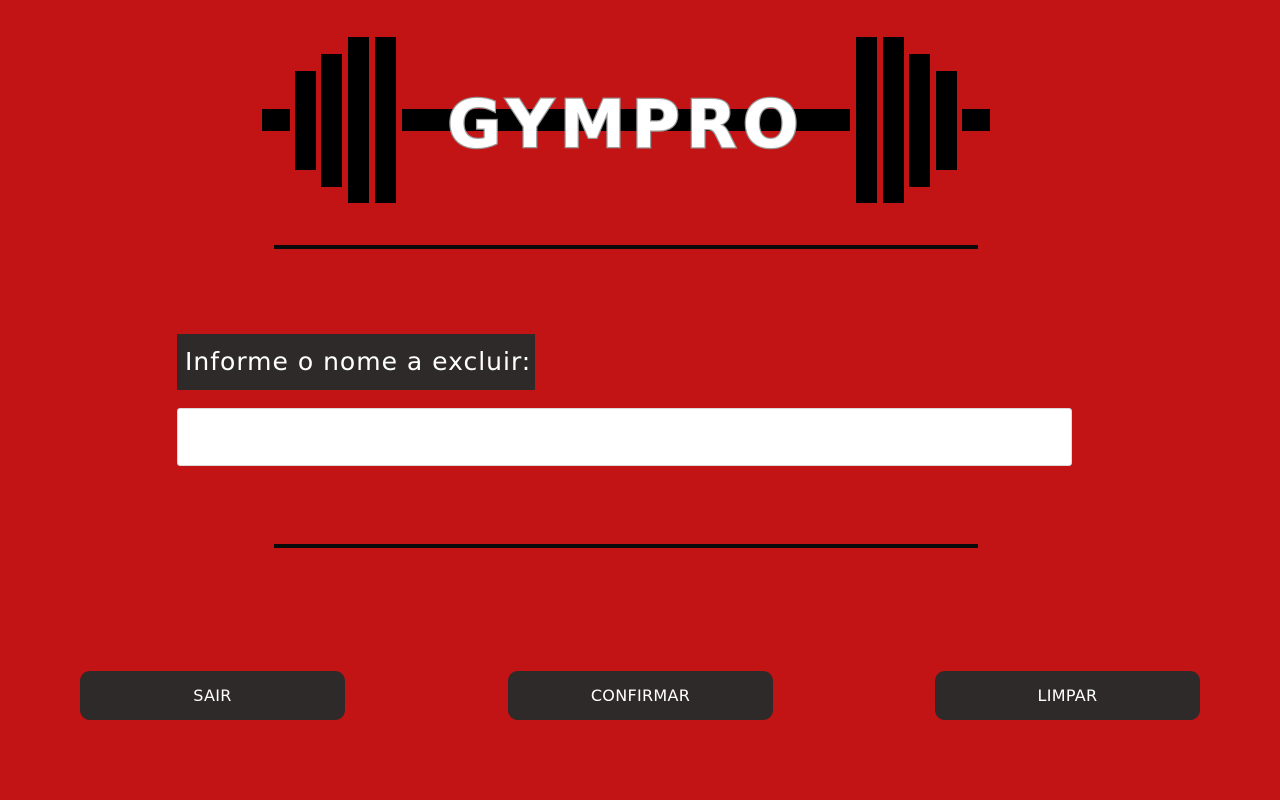 The height and width of the screenshot is (800, 1280). What do you see at coordinates (626, 546) in the screenshot?
I see `bottom-divider` at bounding box center [626, 546].